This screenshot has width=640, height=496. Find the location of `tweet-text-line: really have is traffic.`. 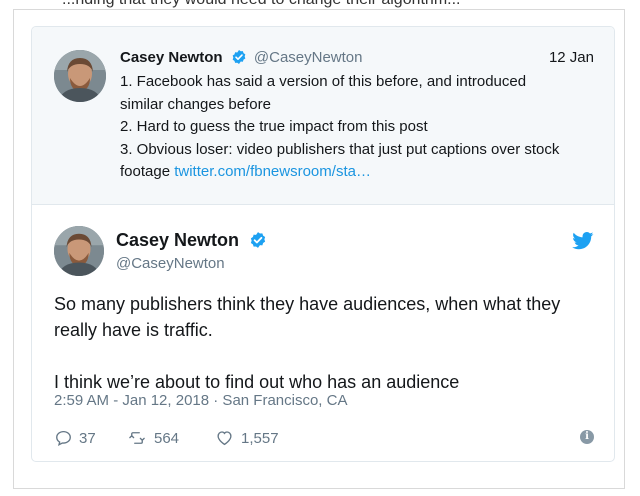

tweet-text-line: really have is traffic. is located at coordinates (133, 330).